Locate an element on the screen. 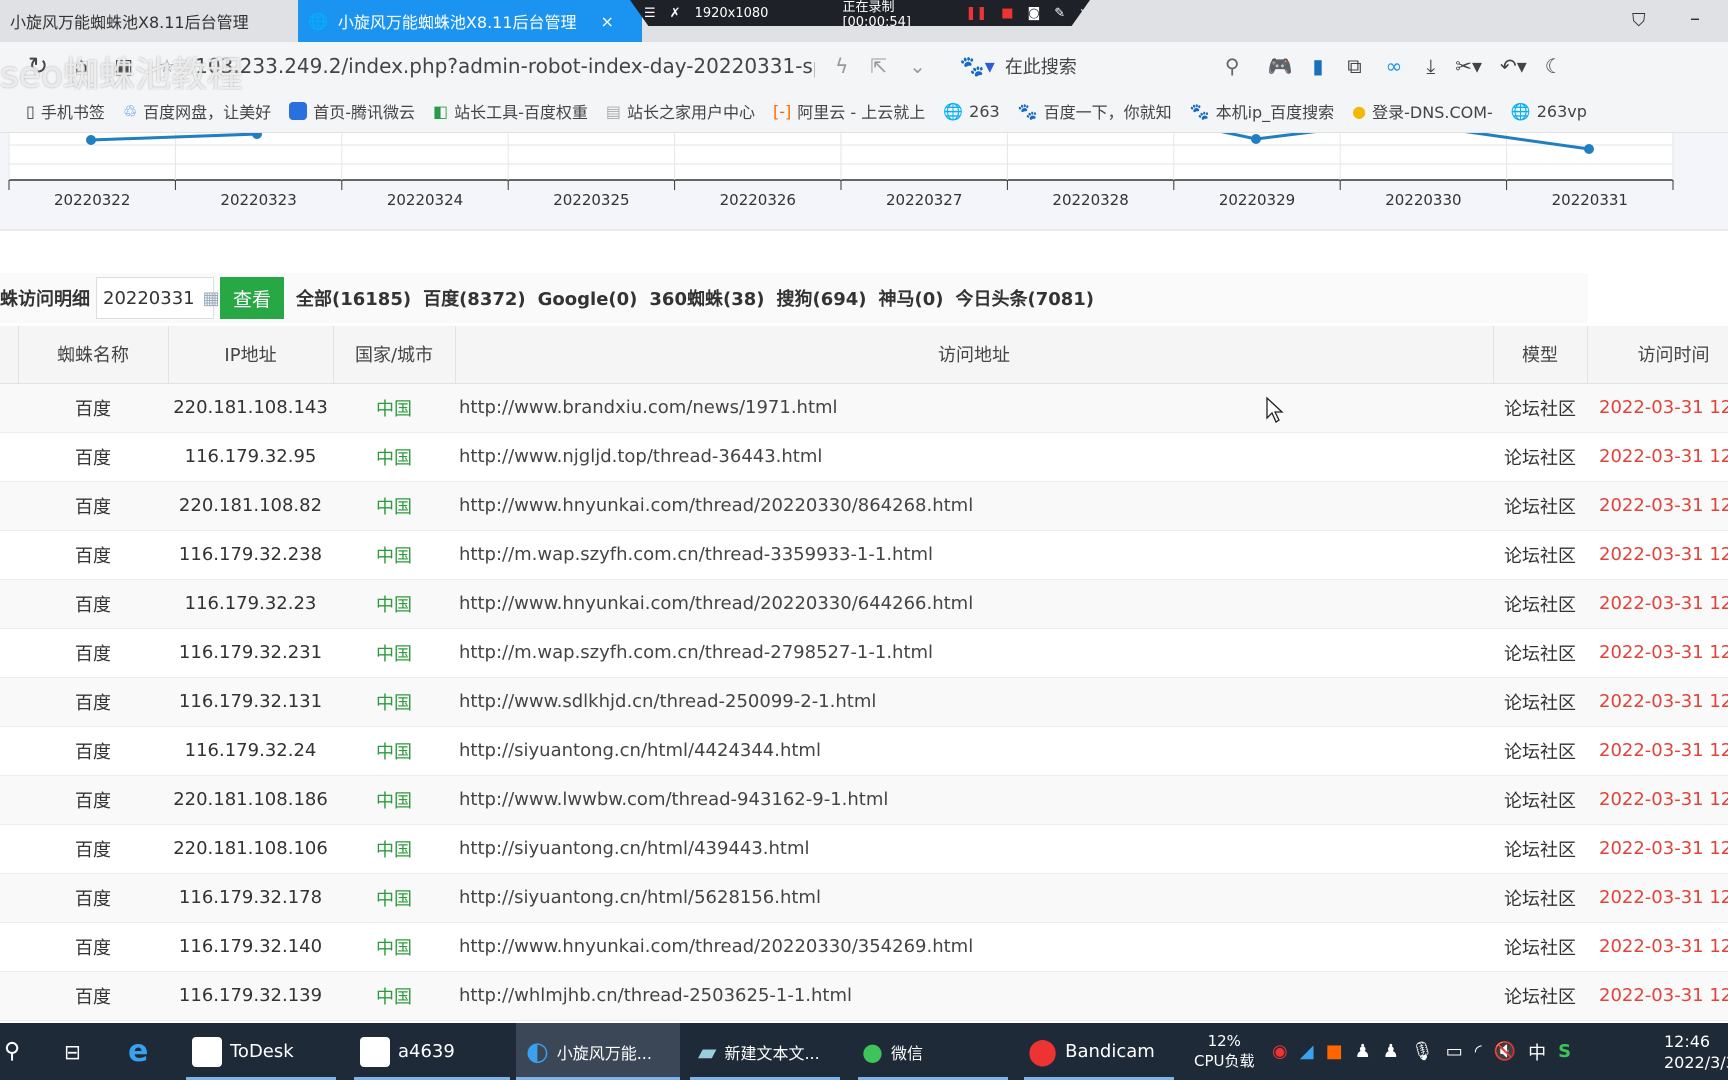  visit-url: http://siyuantong.cn/html/5628156.html is located at coordinates (974, 898).